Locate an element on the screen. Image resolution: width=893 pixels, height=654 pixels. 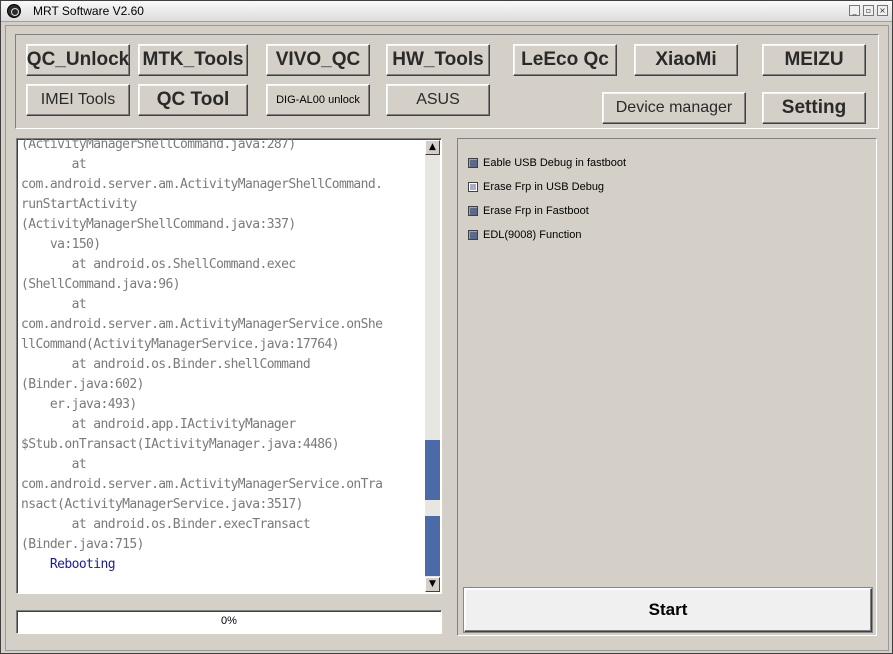
minimize-icon: _ is located at coordinates (854, 10).